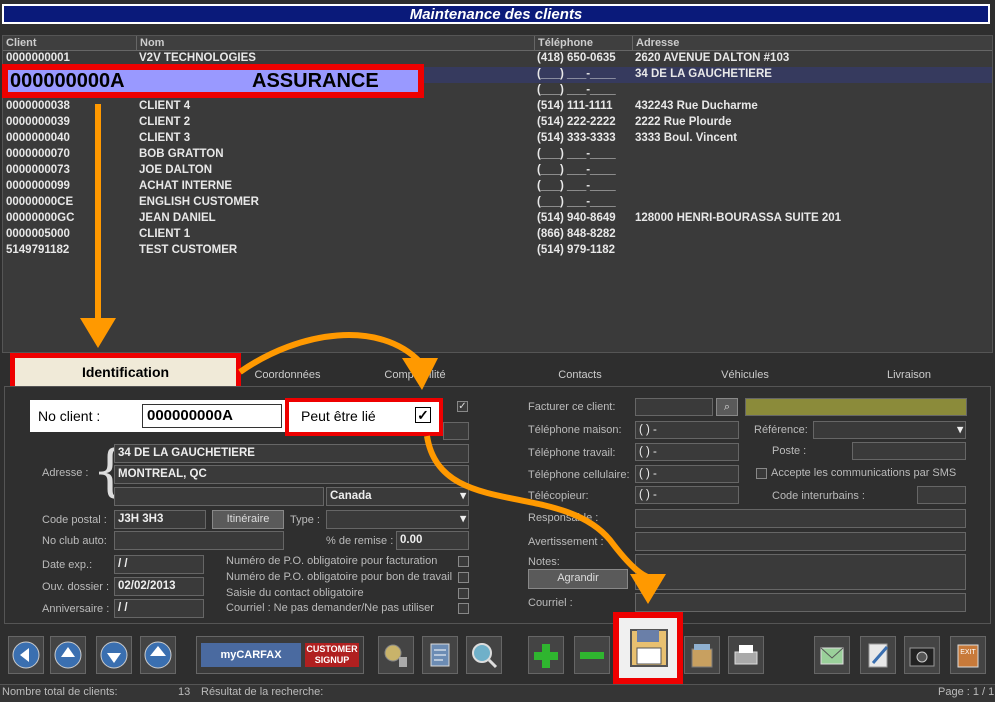 This screenshot has height=702, width=995. What do you see at coordinates (761, 473) in the screenshot?
I see `sms-checkbox` at bounding box center [761, 473].